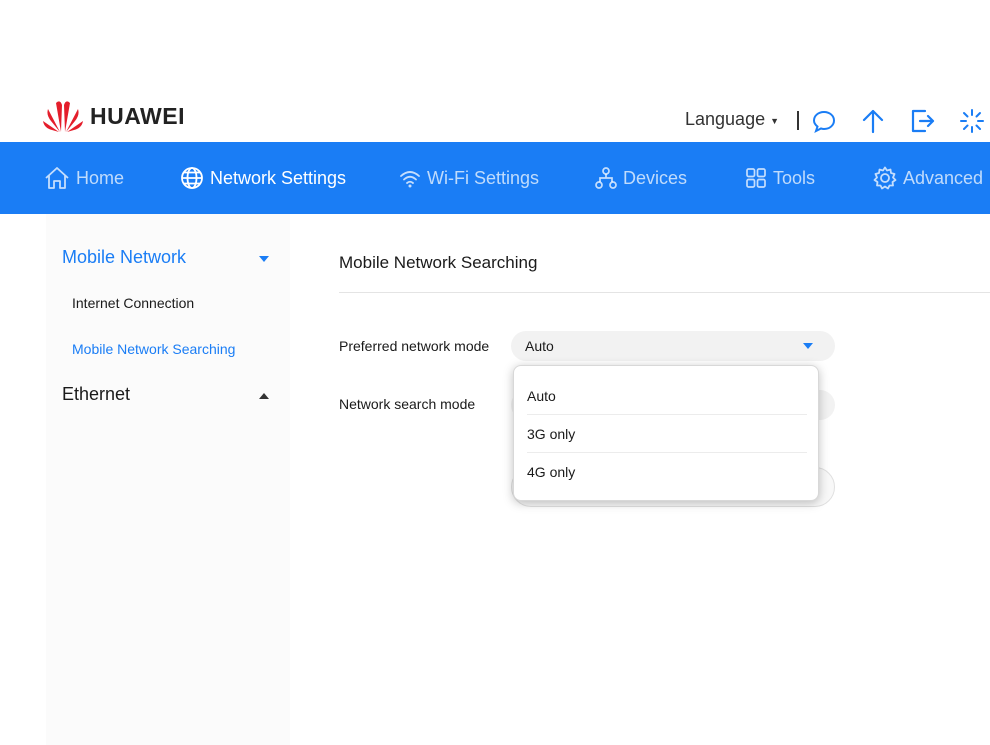 Image resolution: width=990 pixels, height=745 pixels. I want to click on gear-icon, so click(885, 178).